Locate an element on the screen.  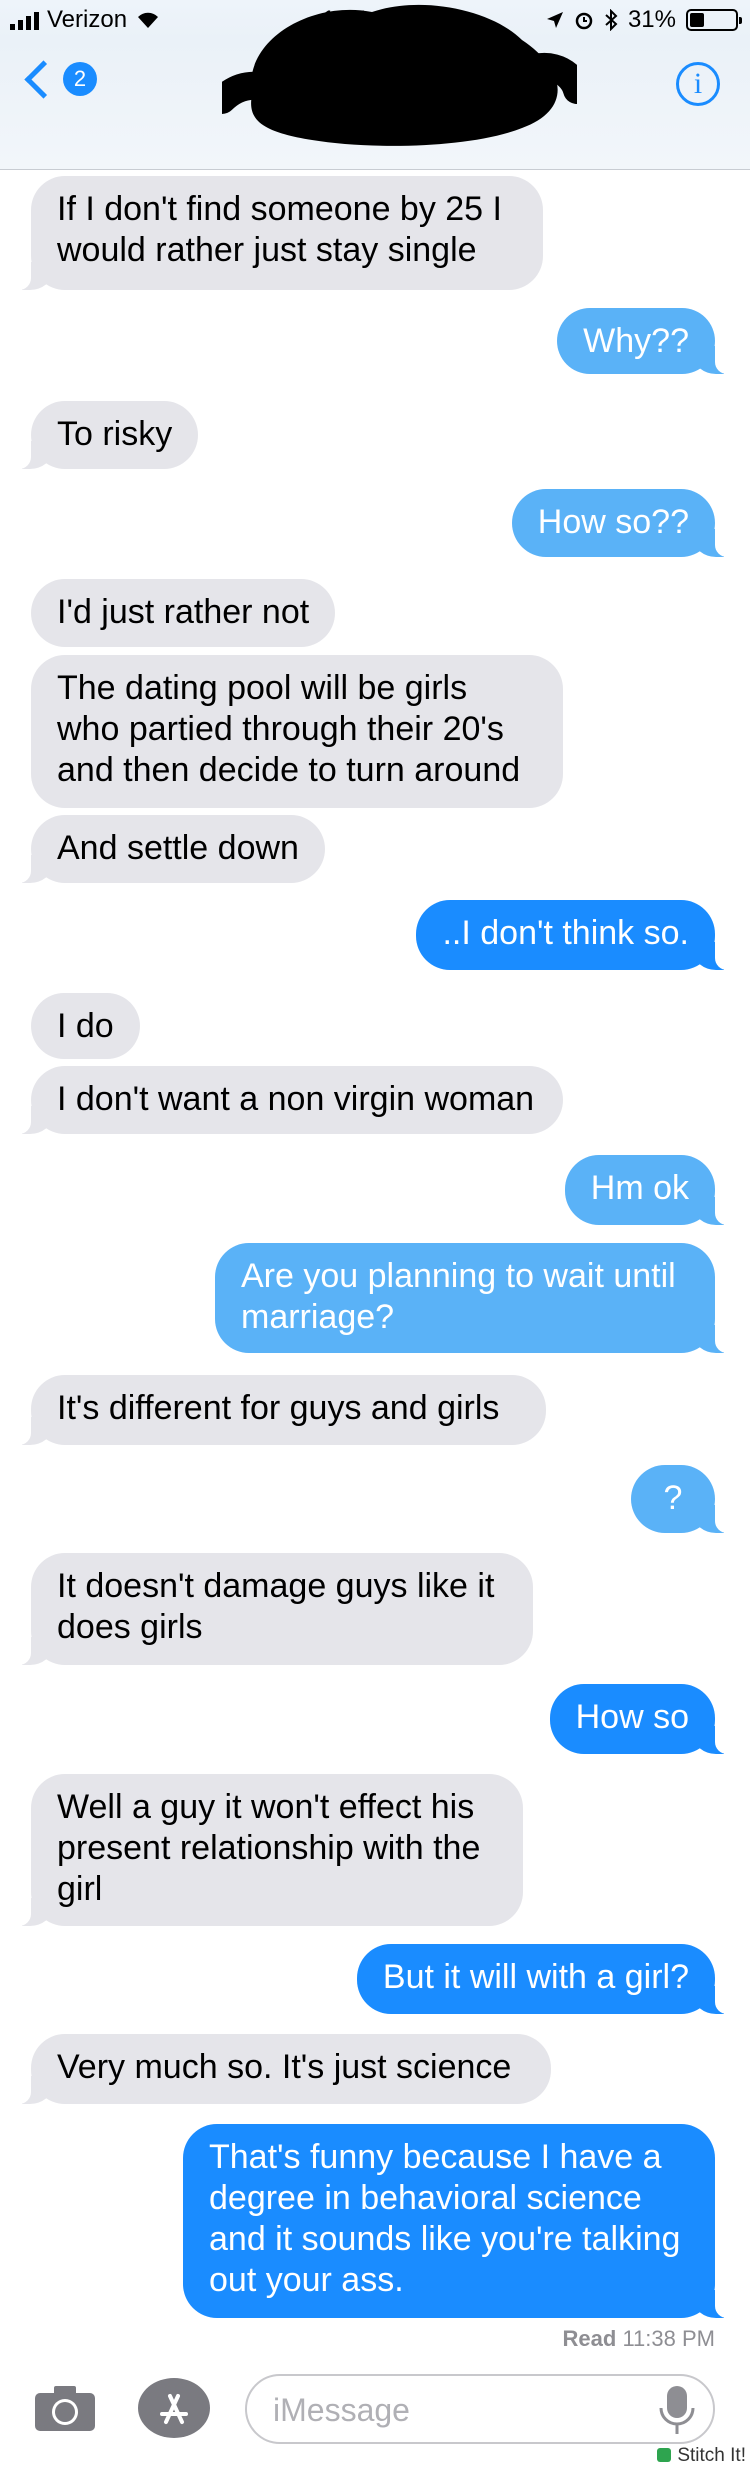
compose-bar: Stitch It! is located at coordinates (375, 2413).